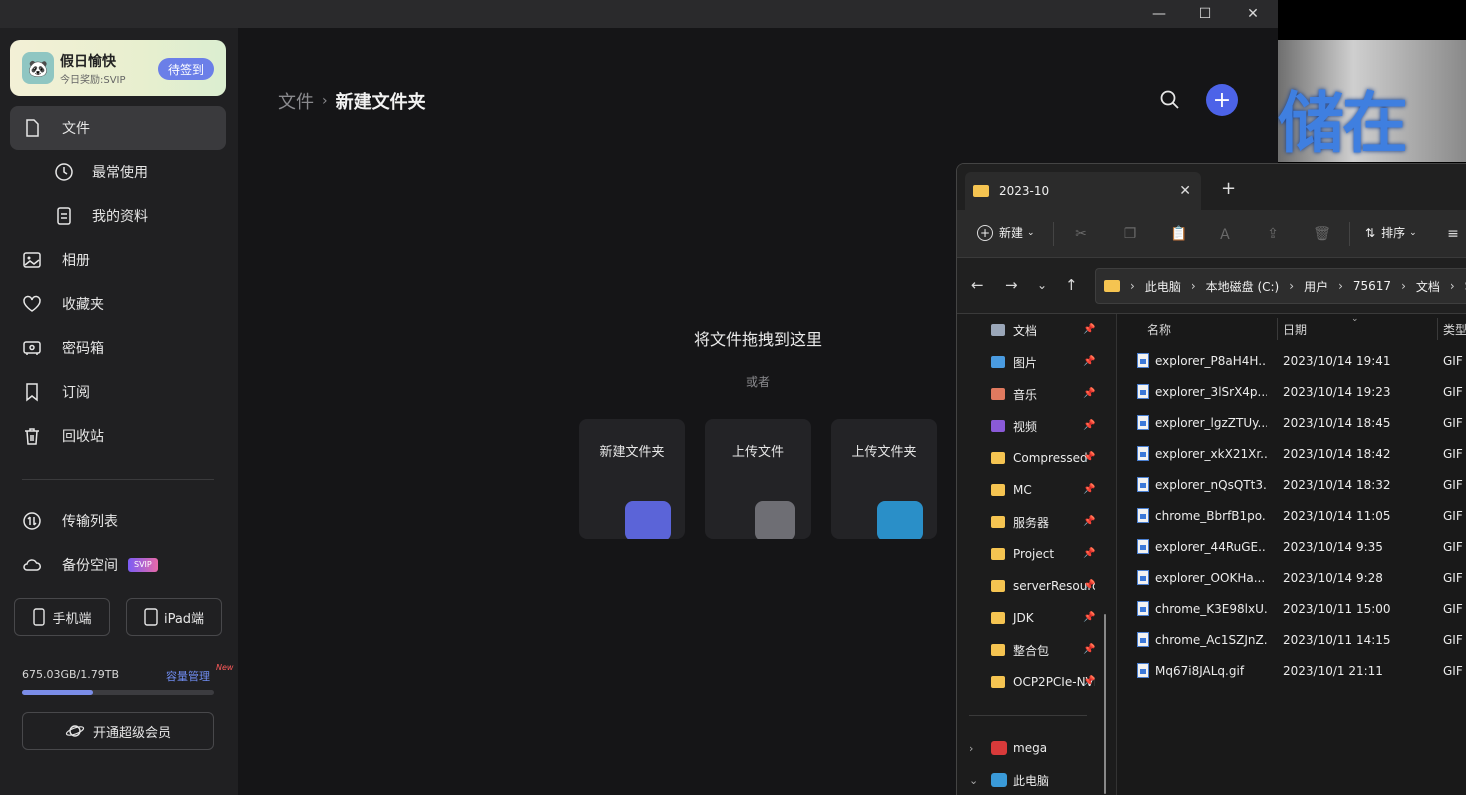  Describe the element at coordinates (758, 479) in the screenshot. I see `upload-file-card: 上传文件` at that location.